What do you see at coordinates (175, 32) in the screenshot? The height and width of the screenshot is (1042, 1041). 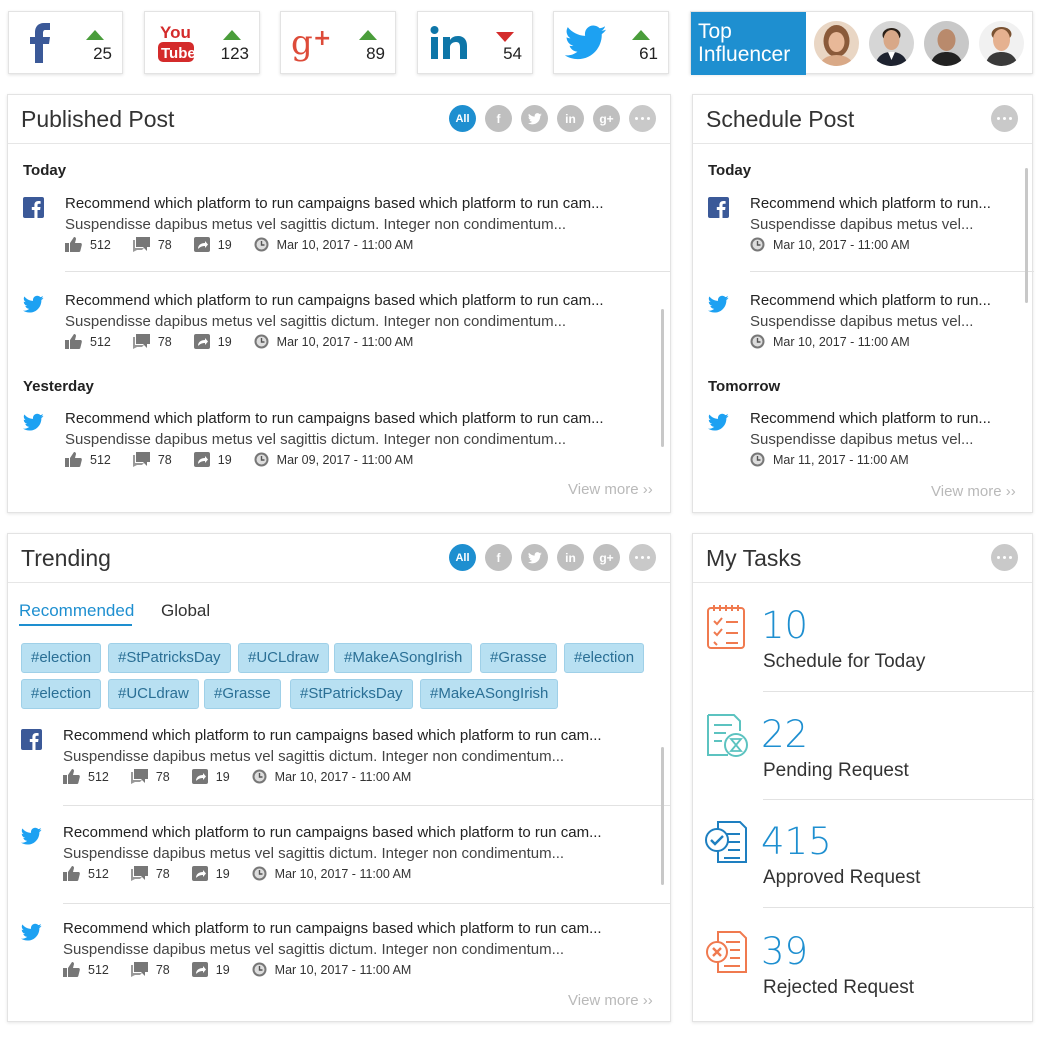 I see `svg-text: You` at bounding box center [175, 32].